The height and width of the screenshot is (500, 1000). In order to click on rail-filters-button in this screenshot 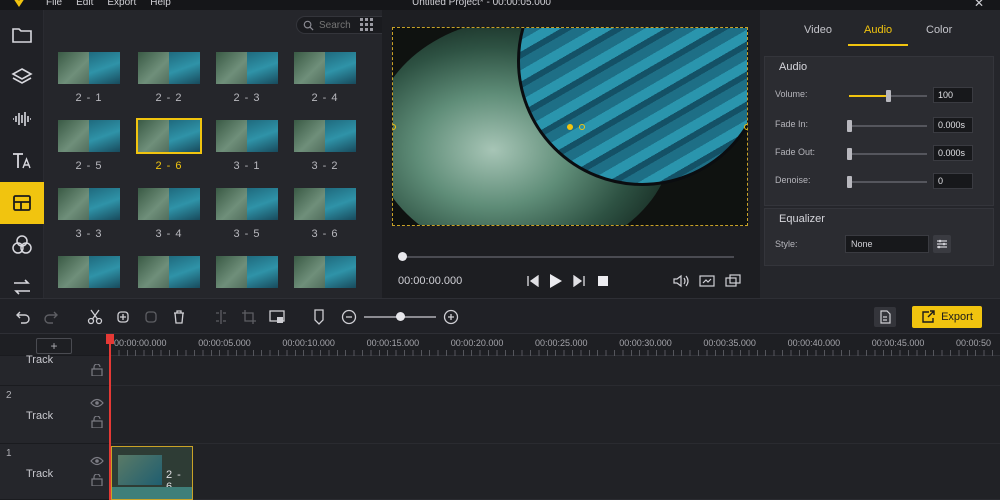, I will do `click(22, 245)`.